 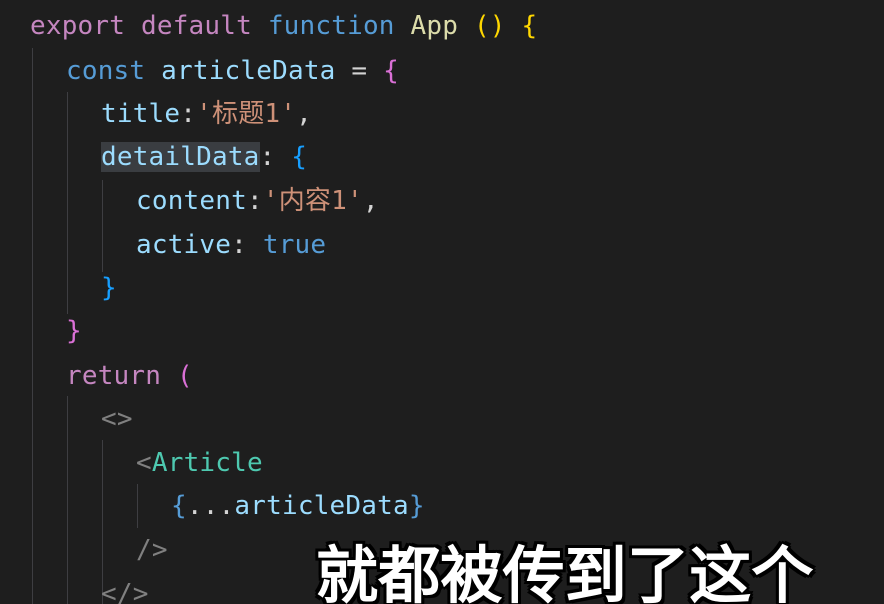 What do you see at coordinates (184, 245) in the screenshot?
I see `property-key: active` at bounding box center [184, 245].